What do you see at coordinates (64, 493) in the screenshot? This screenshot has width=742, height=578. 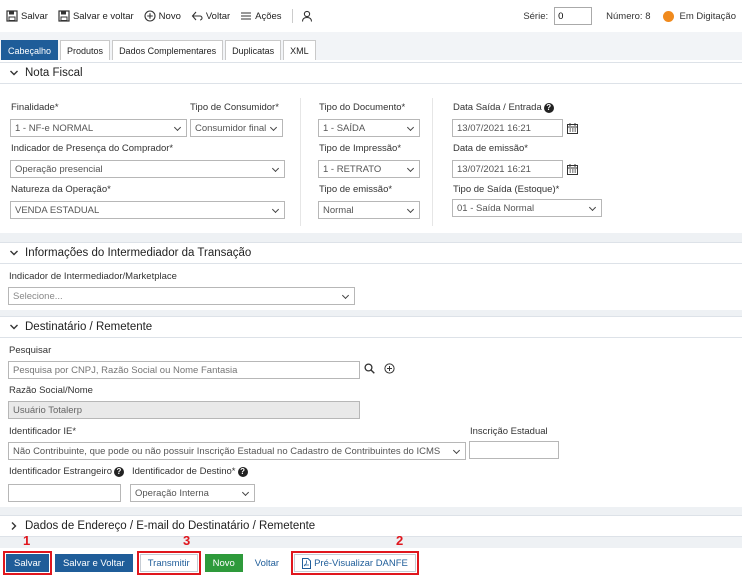 I see `ident-estrangeiro-input` at bounding box center [64, 493].